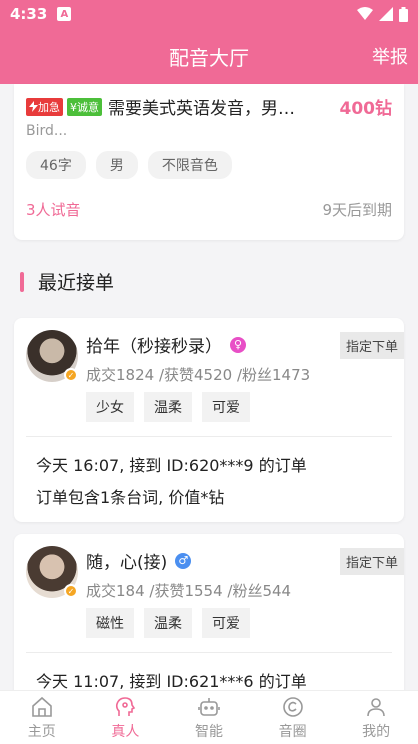  I want to click on order-received-text: 今天 16:07, 接到 ID:620***9 的订单, so click(171, 465).